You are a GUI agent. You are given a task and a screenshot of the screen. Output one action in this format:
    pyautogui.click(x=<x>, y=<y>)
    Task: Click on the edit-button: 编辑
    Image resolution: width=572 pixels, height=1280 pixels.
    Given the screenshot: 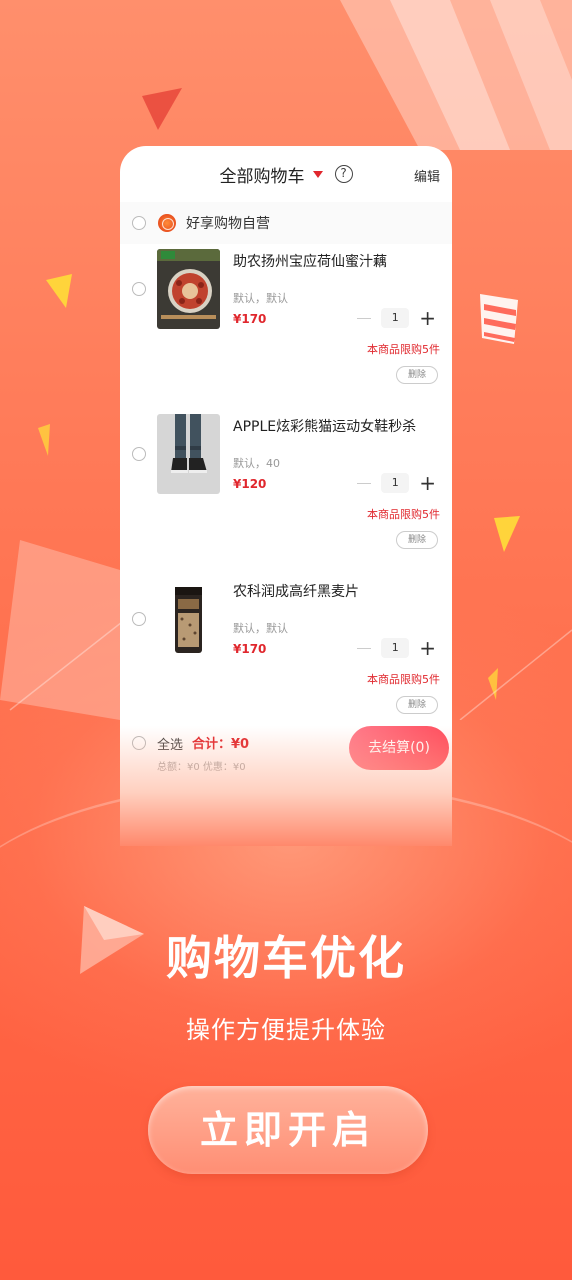 What is the action you would take?
    pyautogui.click(x=427, y=175)
    